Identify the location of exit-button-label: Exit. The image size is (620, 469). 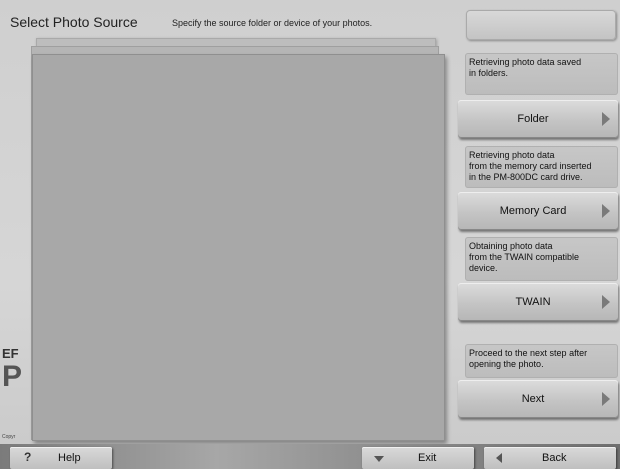
(427, 458).